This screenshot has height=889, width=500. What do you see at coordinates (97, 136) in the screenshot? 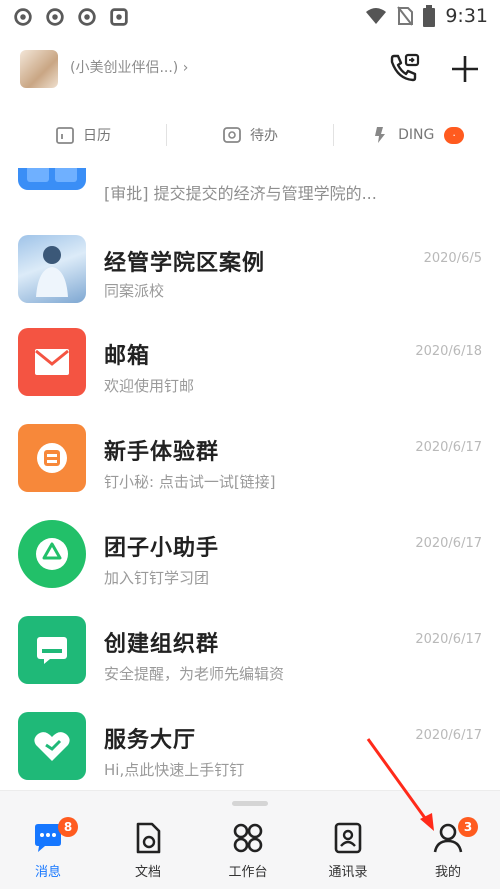
I see `tab-label: 日历` at bounding box center [97, 136].